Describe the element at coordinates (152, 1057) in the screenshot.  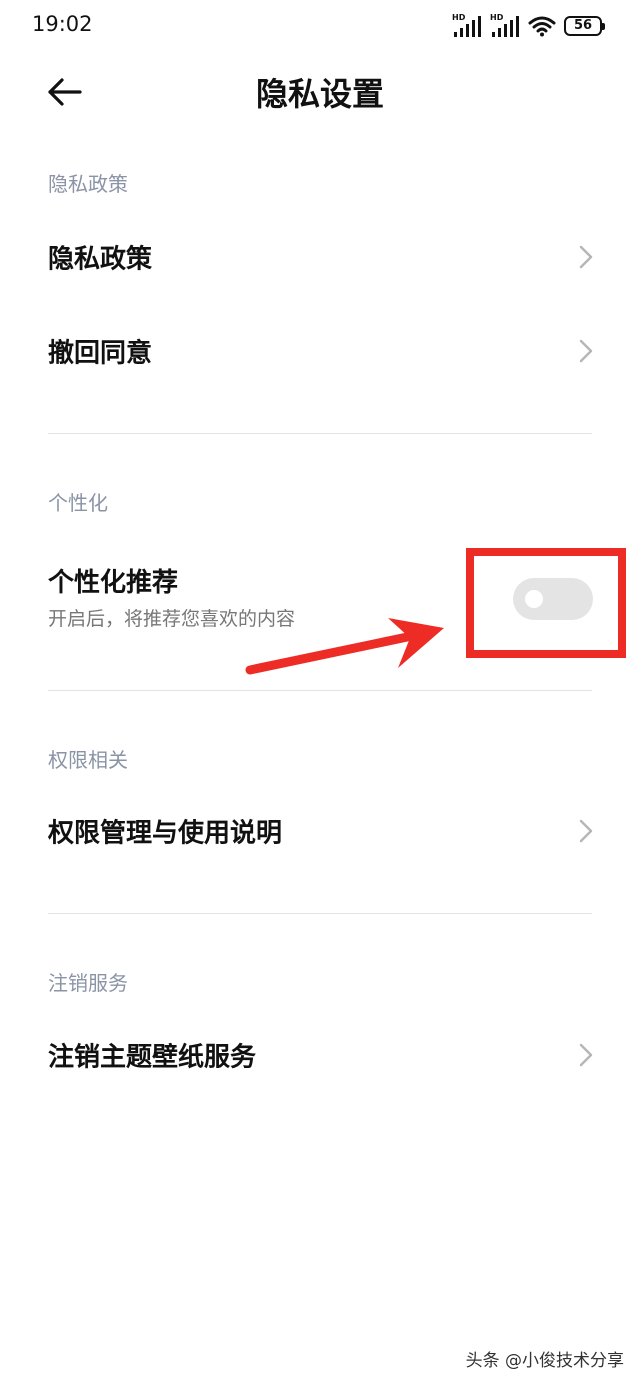
I see `list-item-label: 注销主题壁纸服务` at that location.